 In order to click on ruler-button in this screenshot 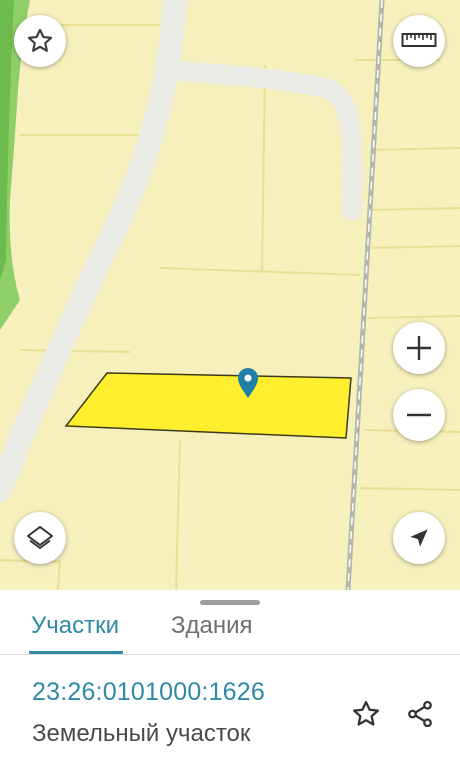, I will do `click(419, 41)`.